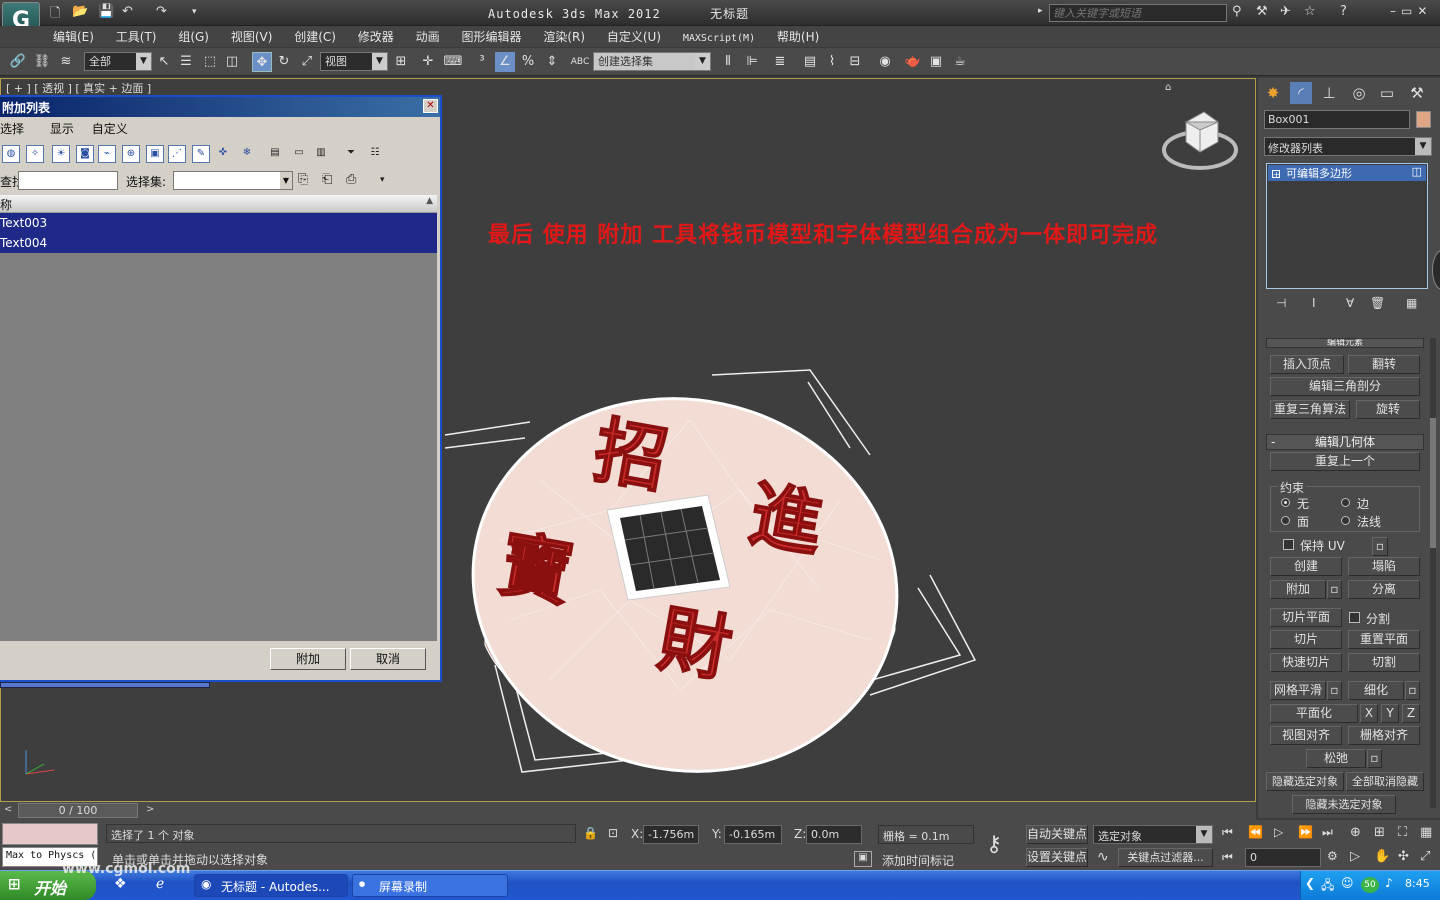  I want to click on create-button: 创建, so click(1306, 566).